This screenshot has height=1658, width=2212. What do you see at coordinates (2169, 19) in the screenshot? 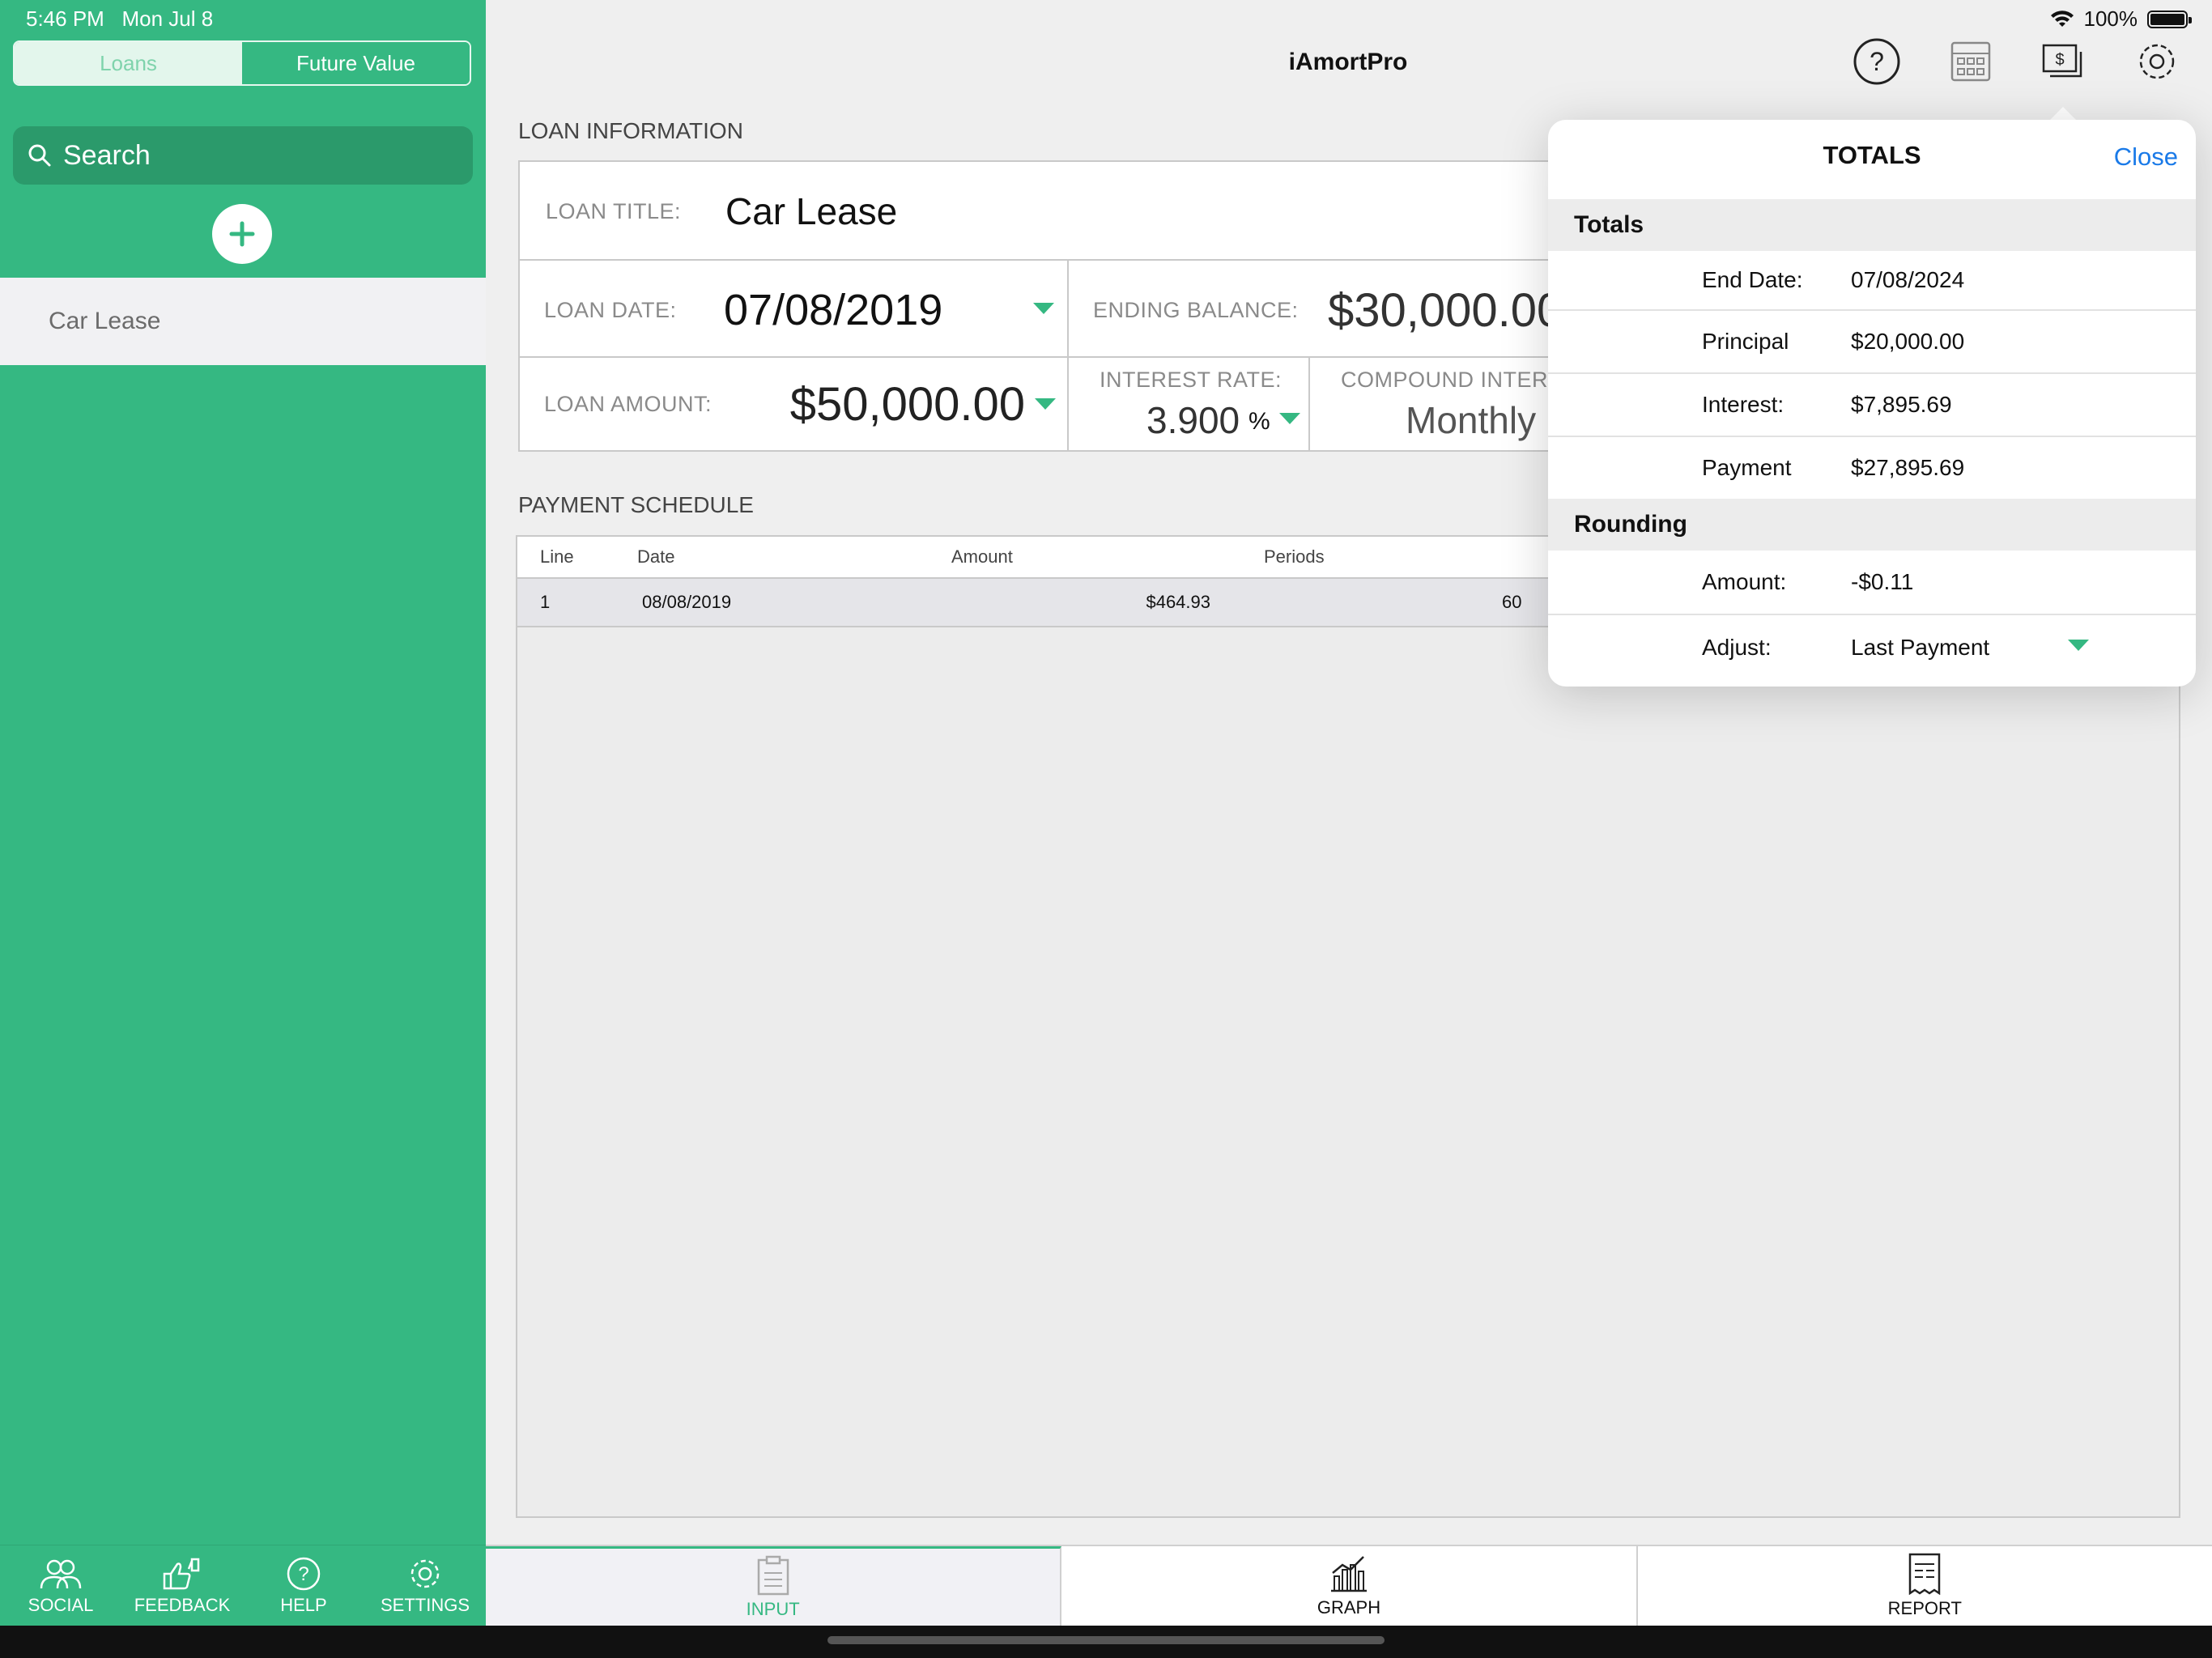
I see `battery-icon` at bounding box center [2169, 19].